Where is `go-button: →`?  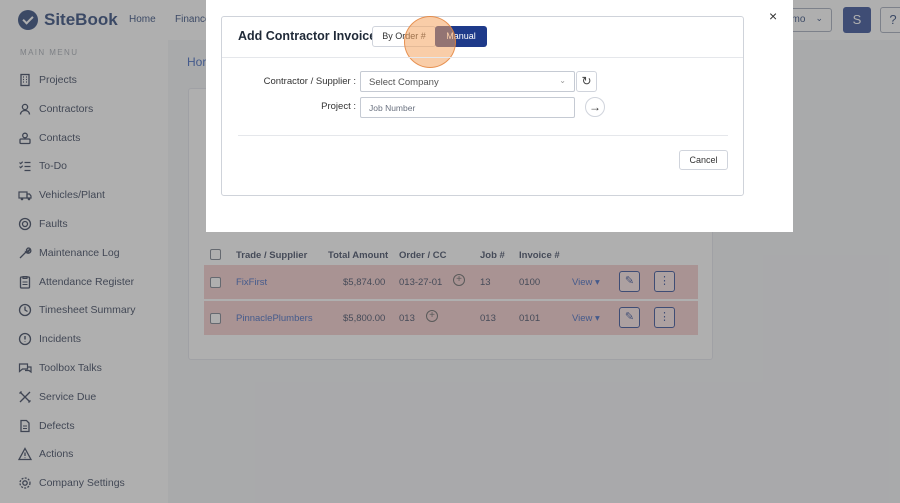 go-button: → is located at coordinates (595, 107).